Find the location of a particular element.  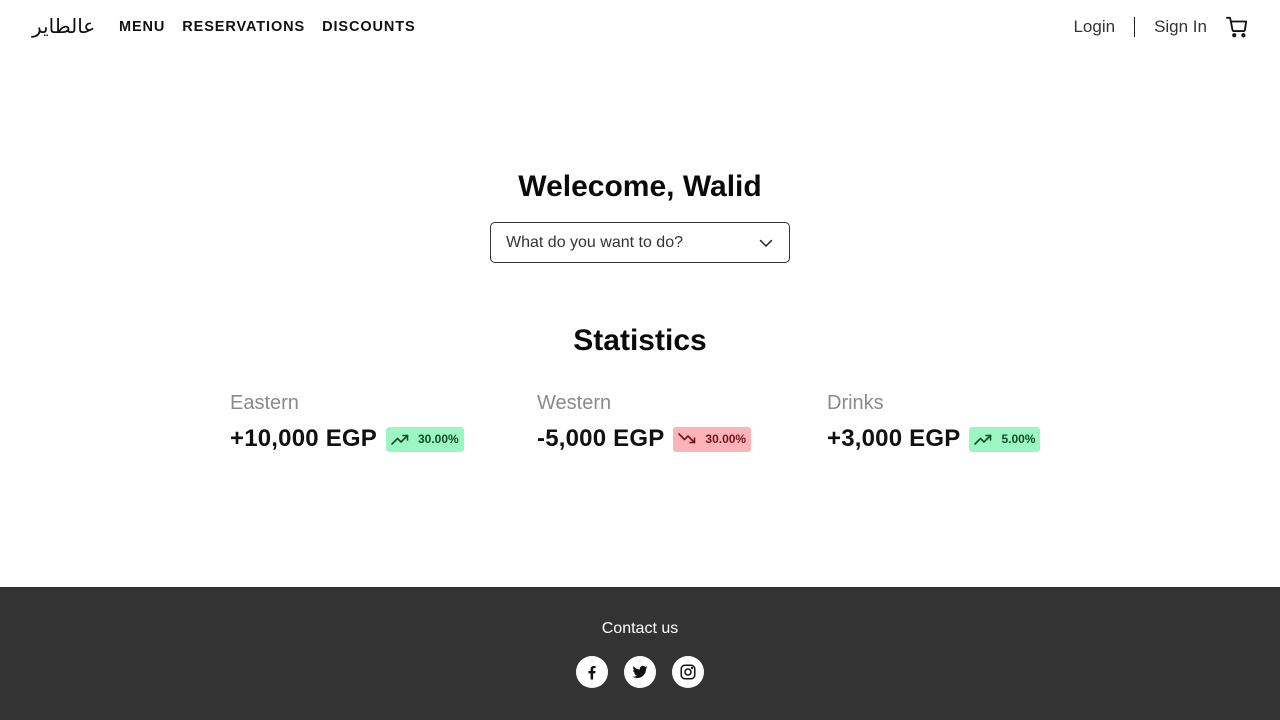

welcome-heading: Welecome, Walid is located at coordinates (640, 186).